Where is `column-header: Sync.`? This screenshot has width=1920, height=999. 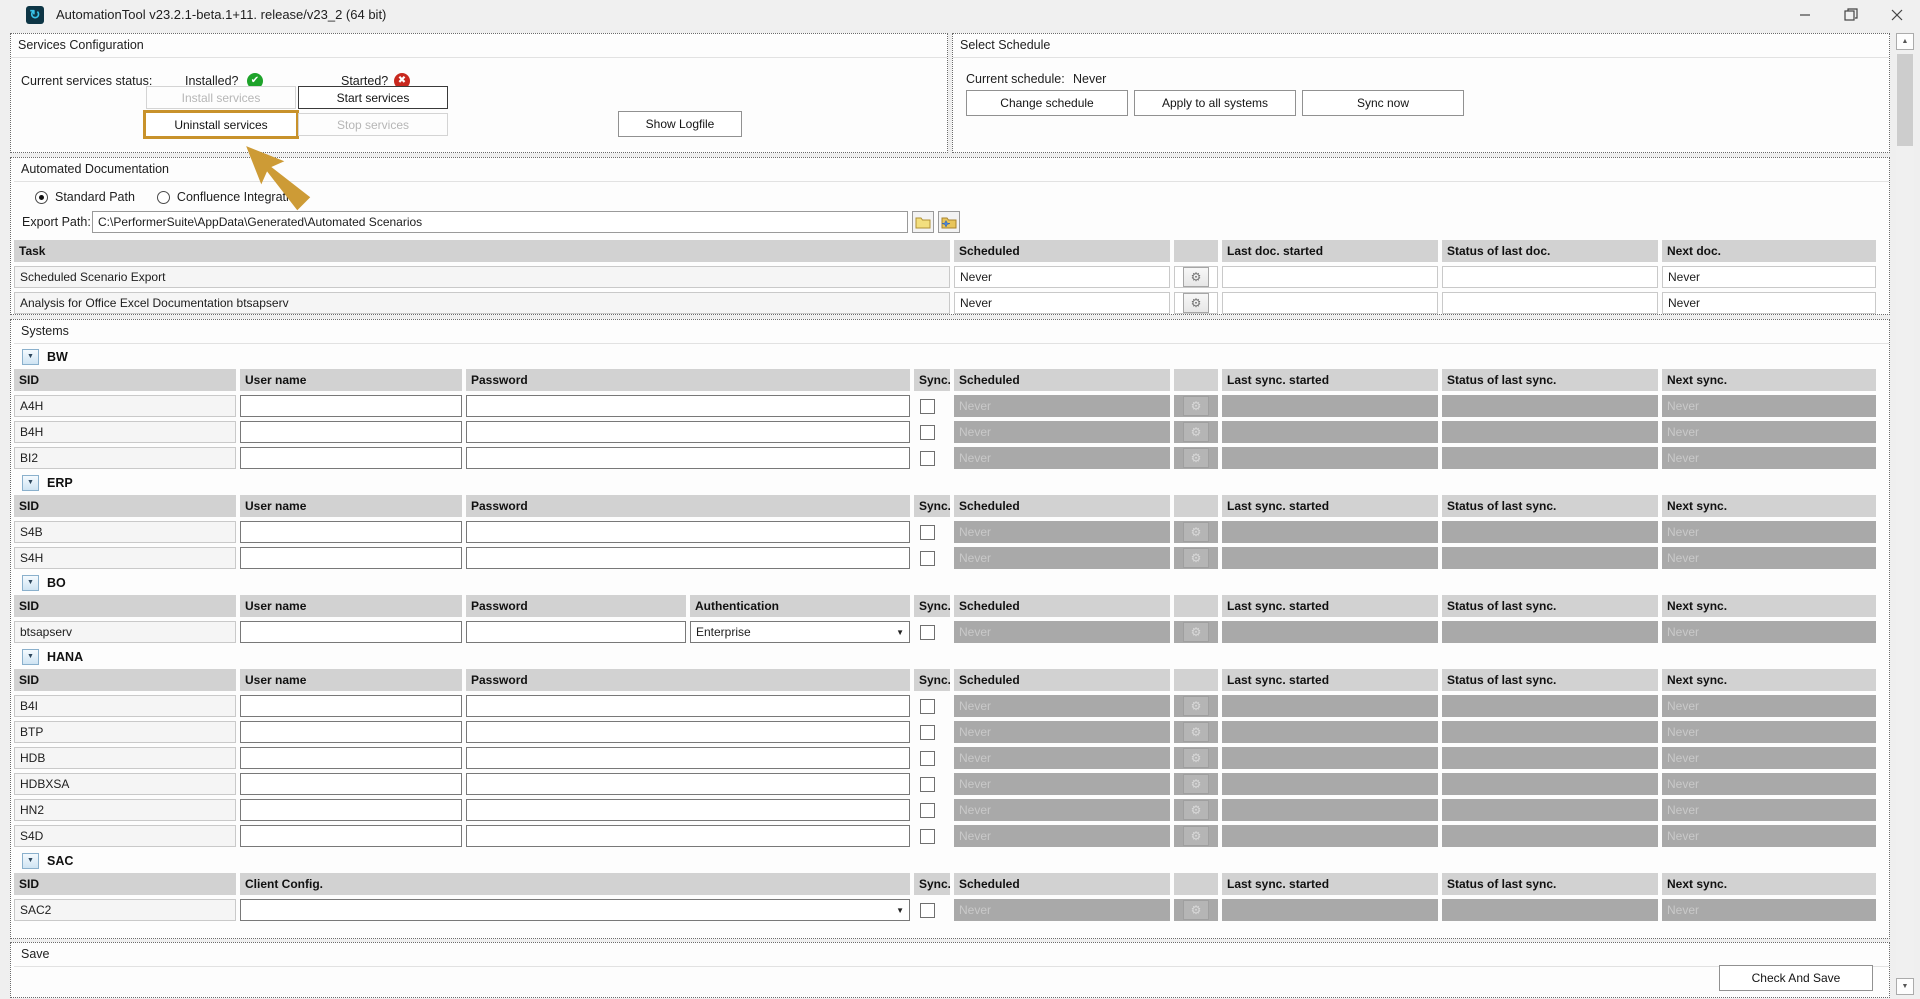 column-header: Sync. is located at coordinates (932, 884).